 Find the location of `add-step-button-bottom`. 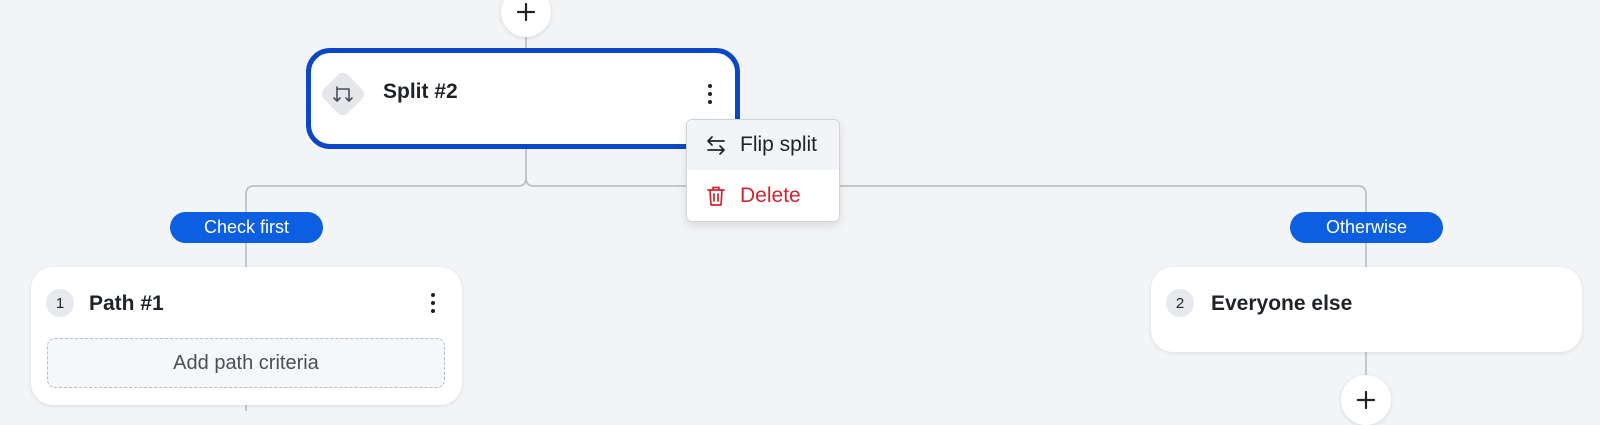

add-step-button-bottom is located at coordinates (1366, 400).